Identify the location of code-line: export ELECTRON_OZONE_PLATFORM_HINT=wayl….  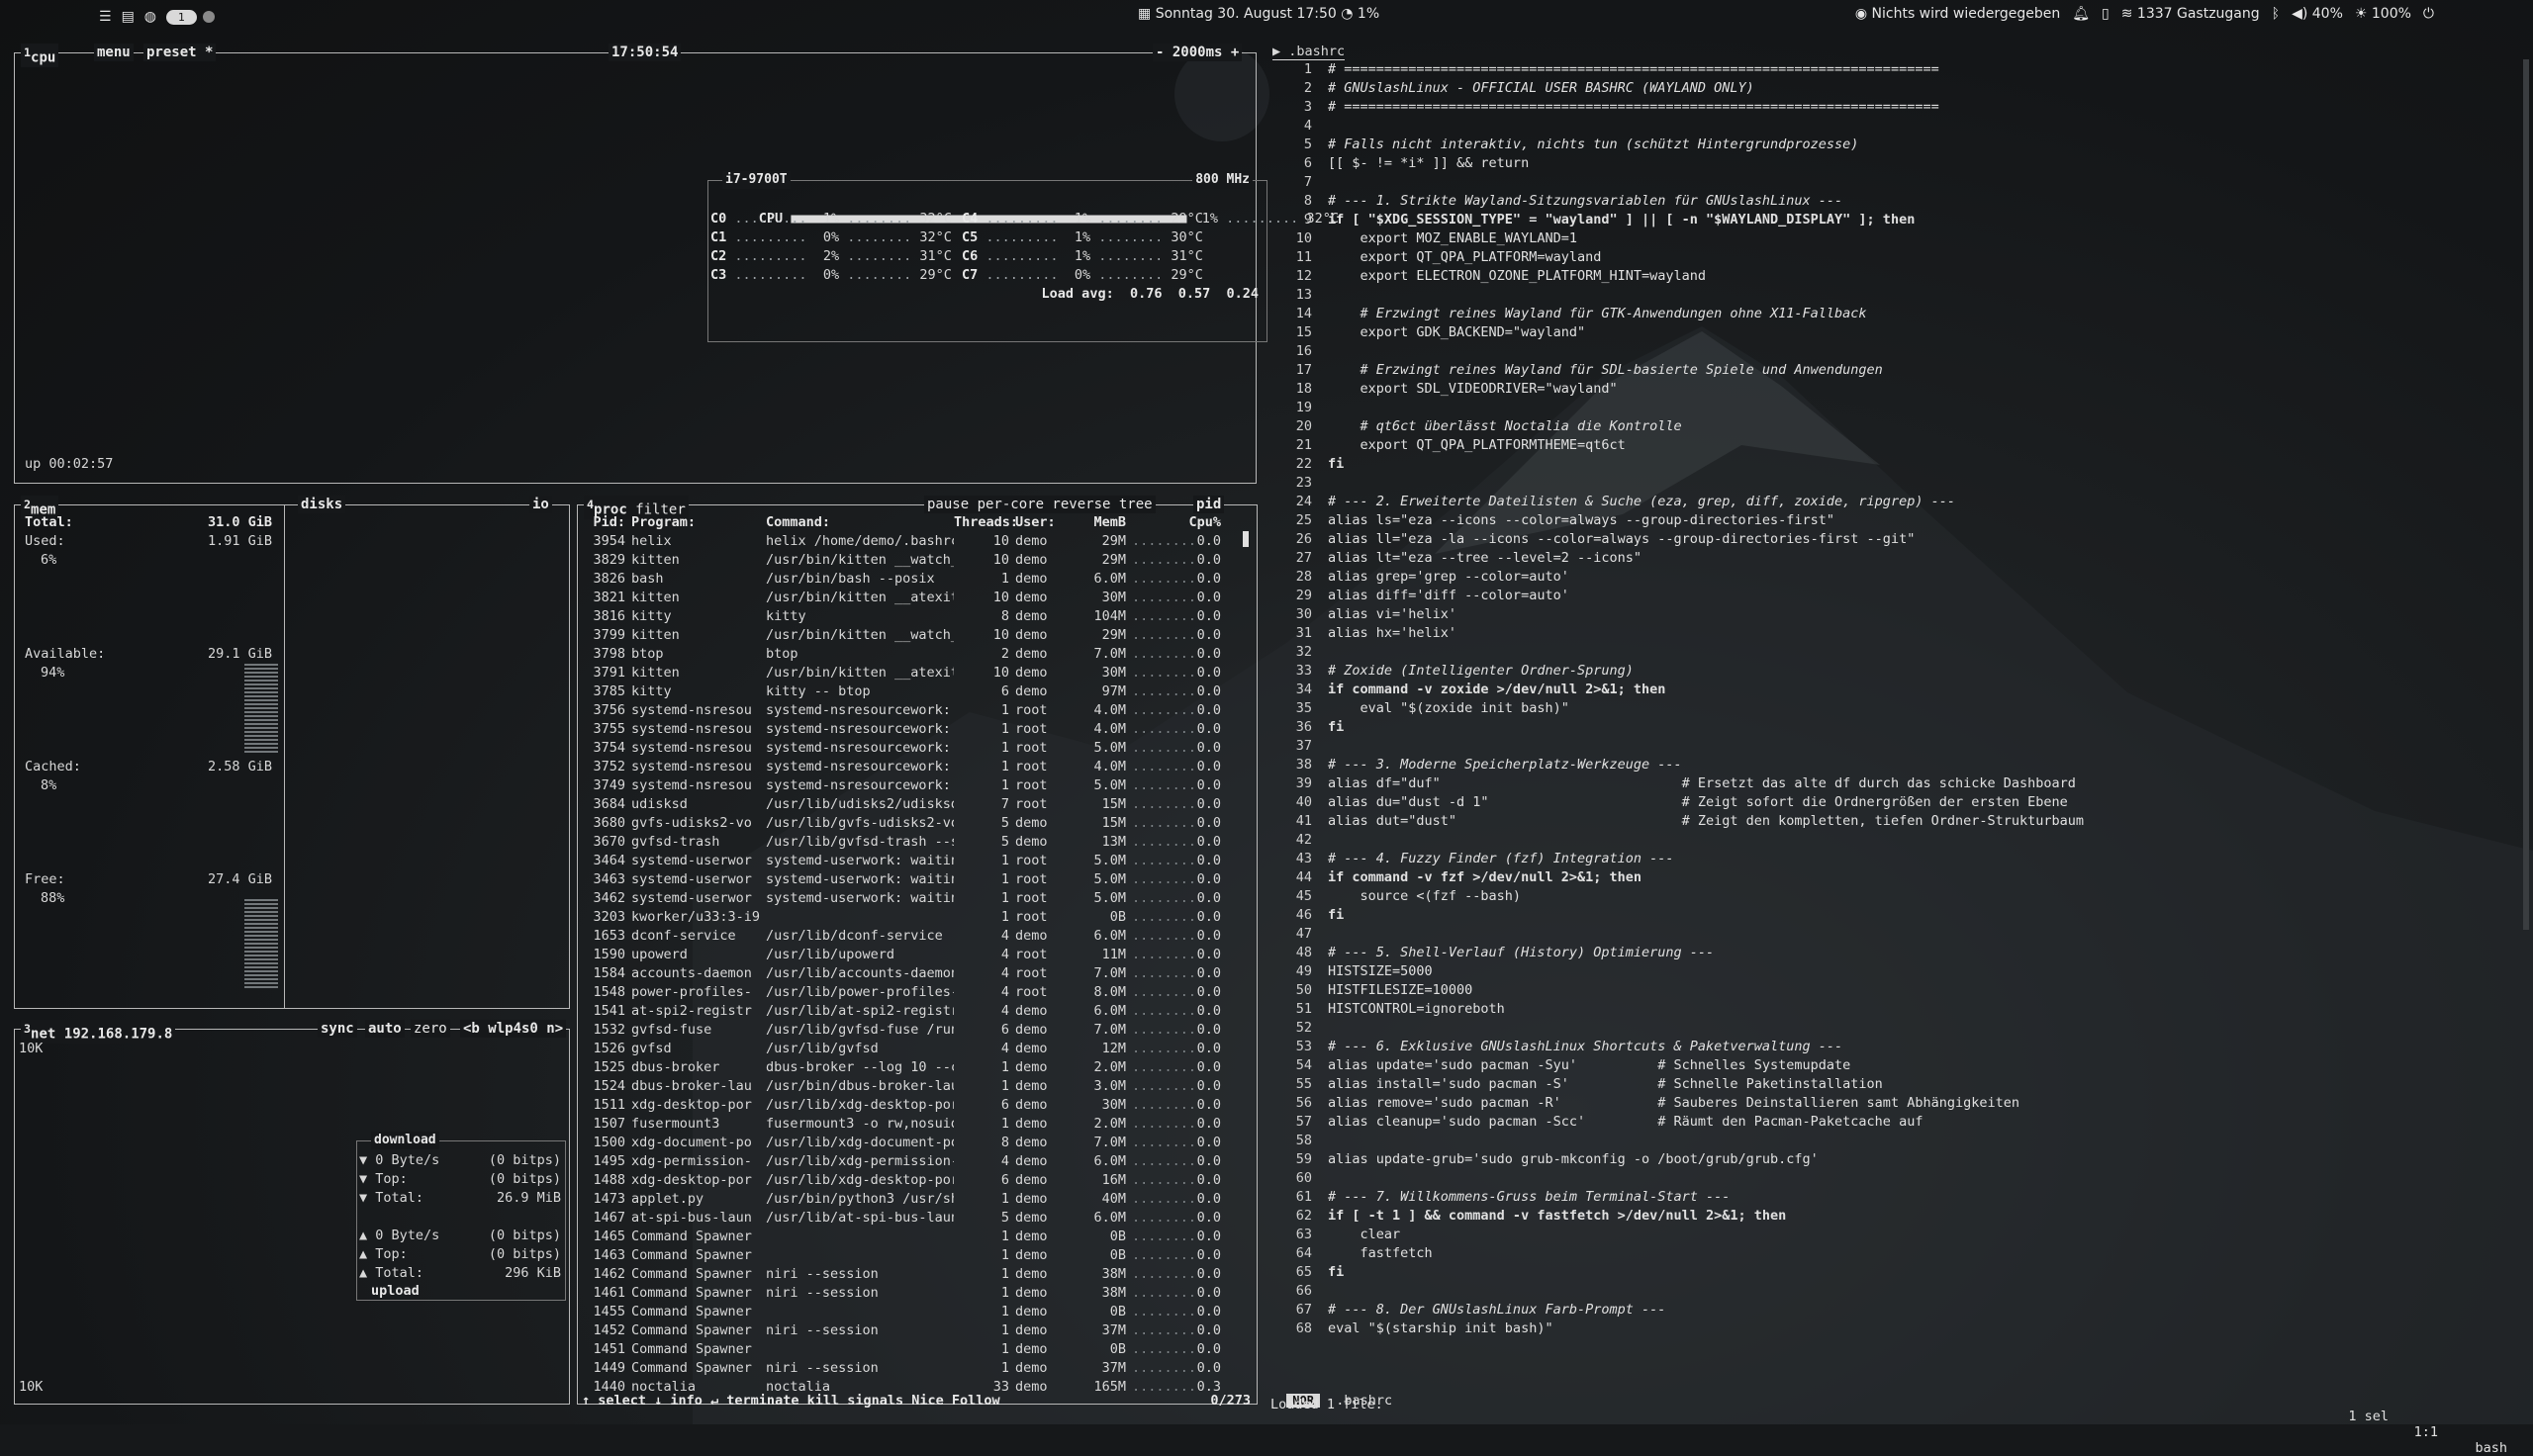
(1517, 276).